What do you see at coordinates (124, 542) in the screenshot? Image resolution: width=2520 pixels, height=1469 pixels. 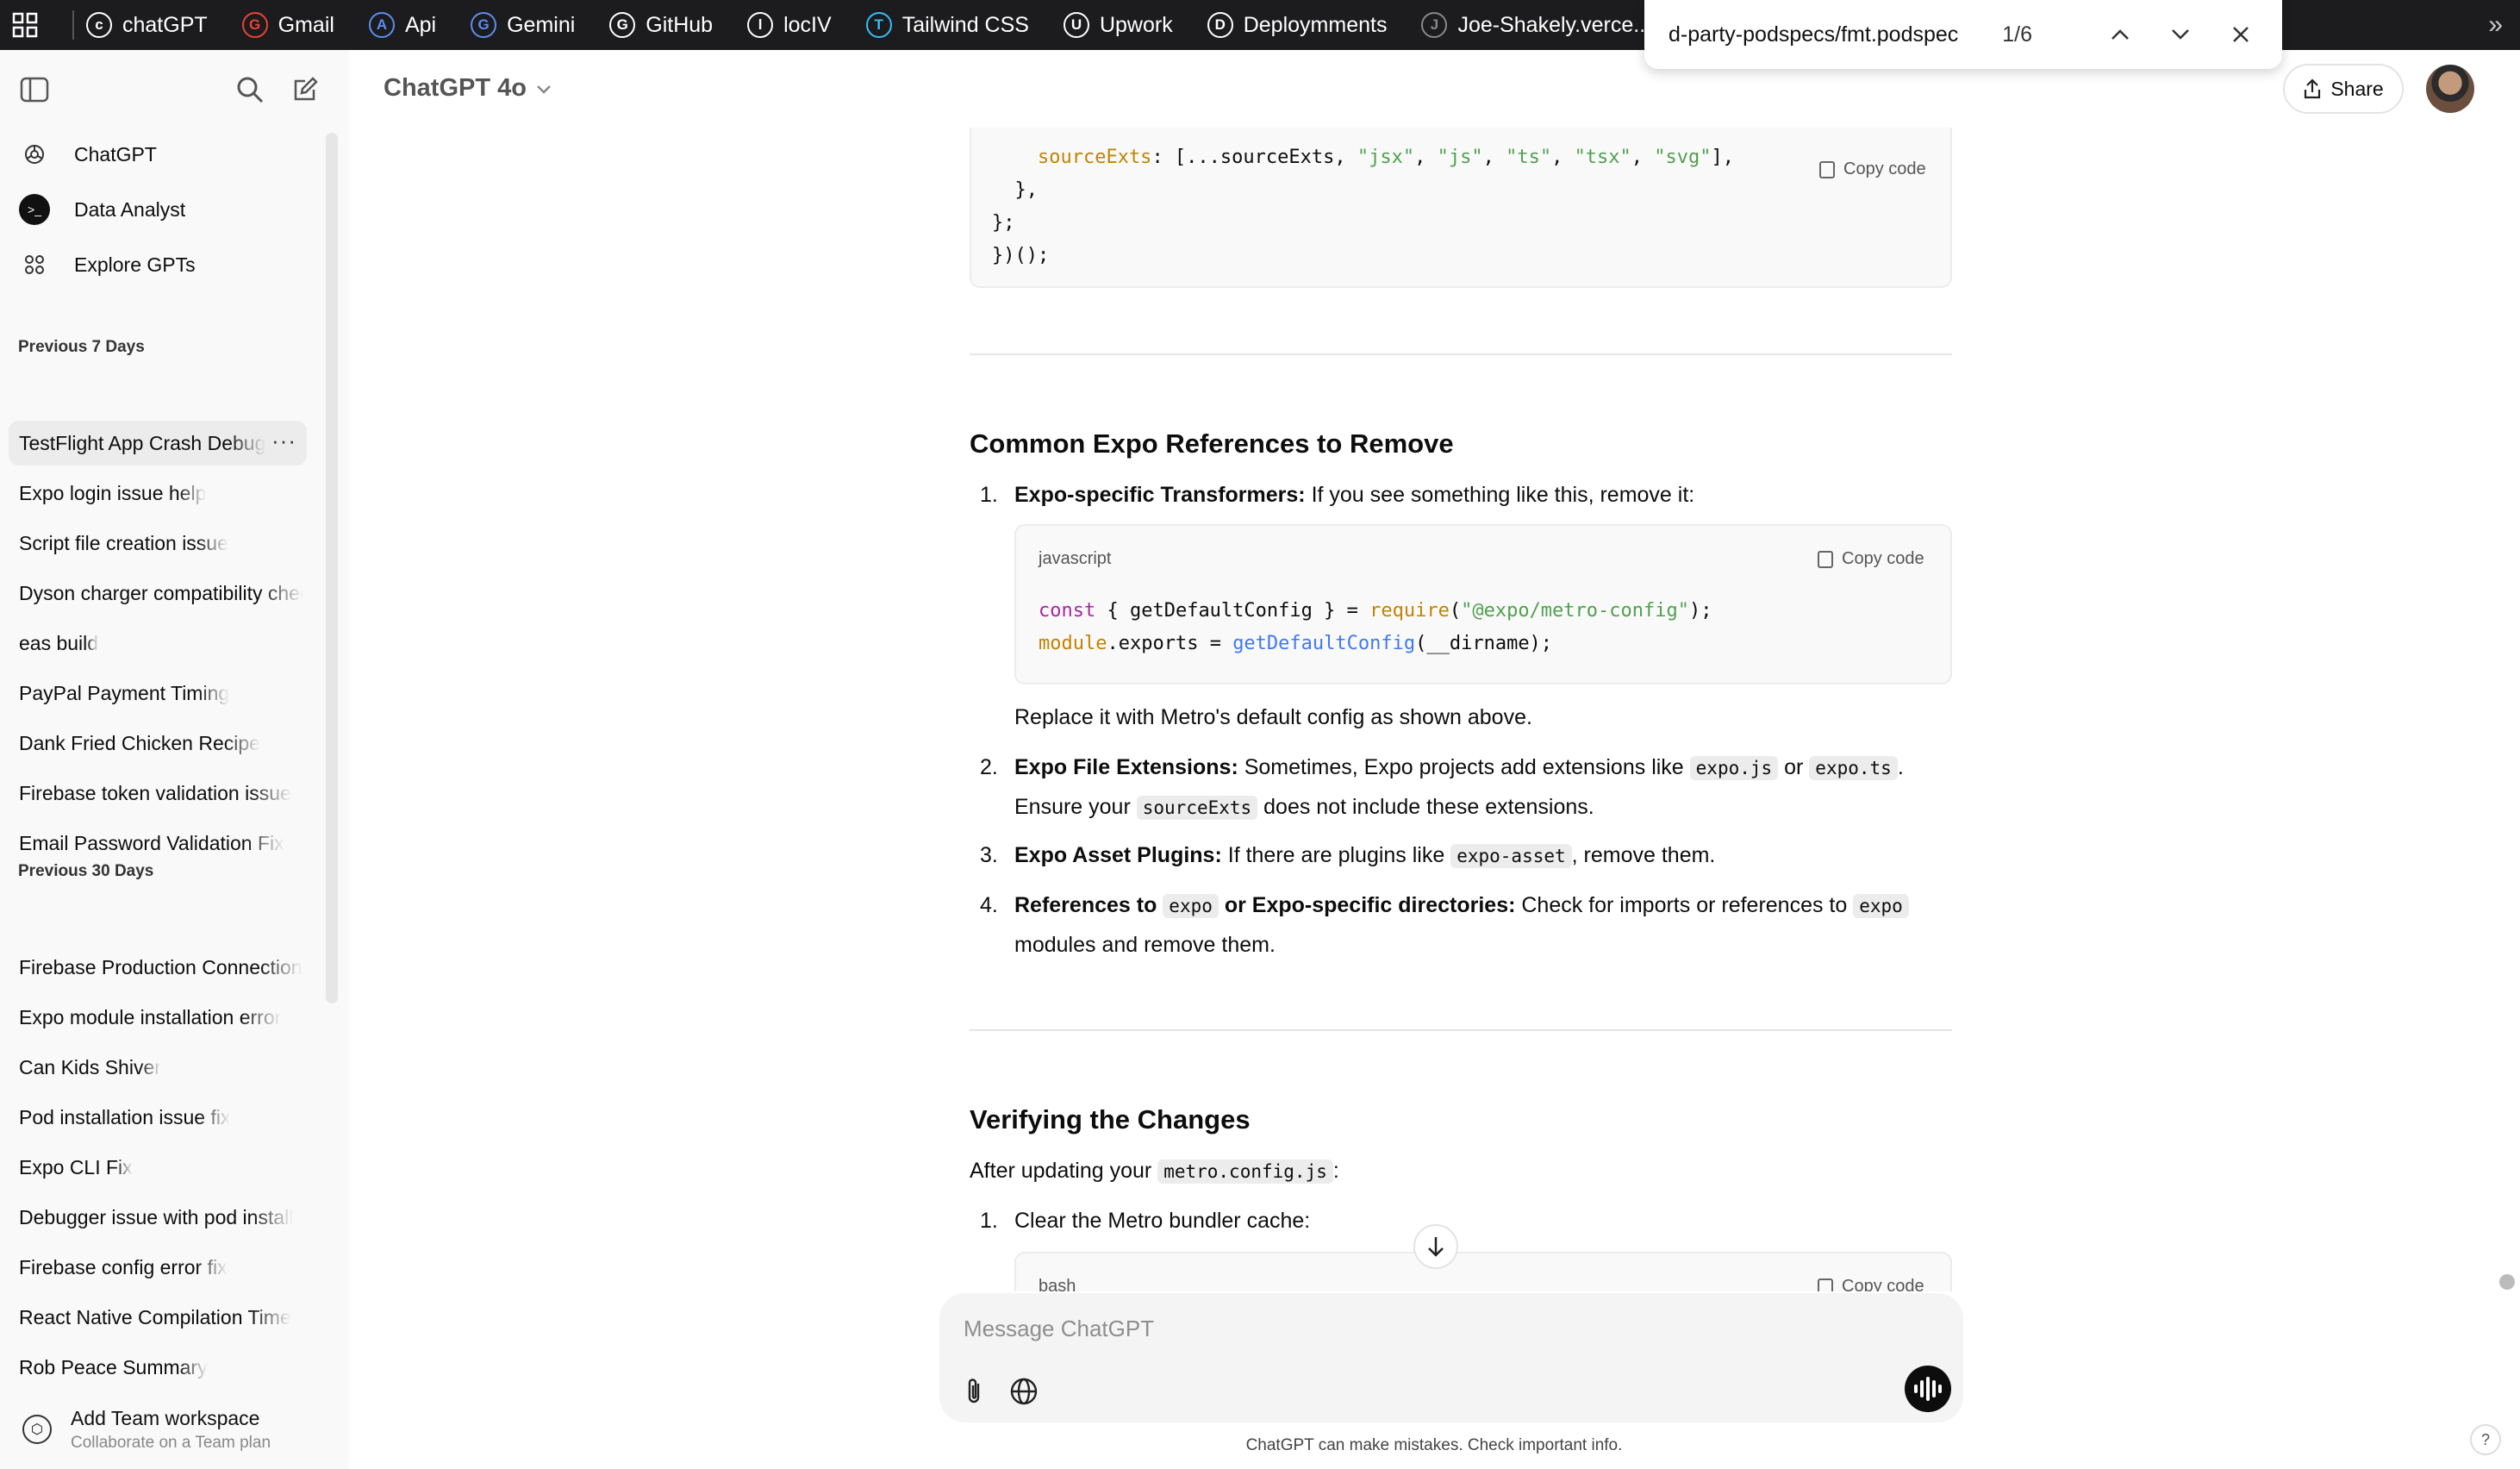 I see `history-item-label: Script file creation issue` at bounding box center [124, 542].